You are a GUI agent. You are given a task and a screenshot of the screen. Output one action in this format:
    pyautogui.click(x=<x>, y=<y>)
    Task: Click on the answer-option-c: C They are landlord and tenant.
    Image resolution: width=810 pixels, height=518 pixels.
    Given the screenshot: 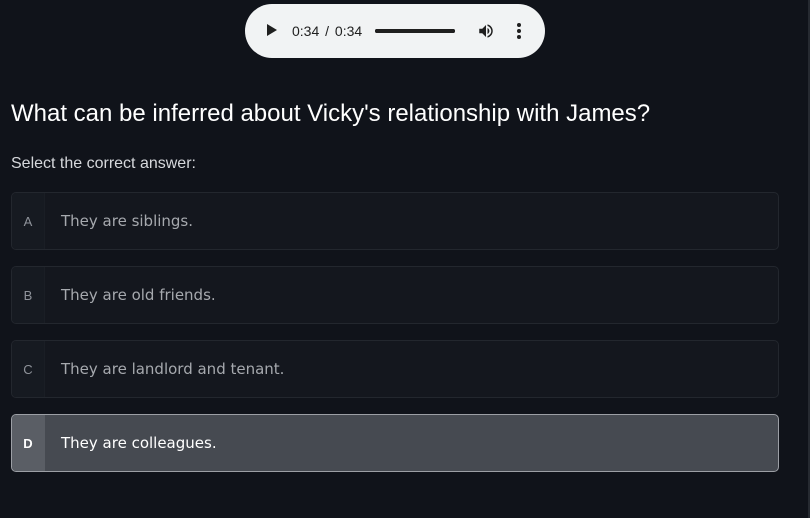 What is the action you would take?
    pyautogui.click(x=395, y=369)
    